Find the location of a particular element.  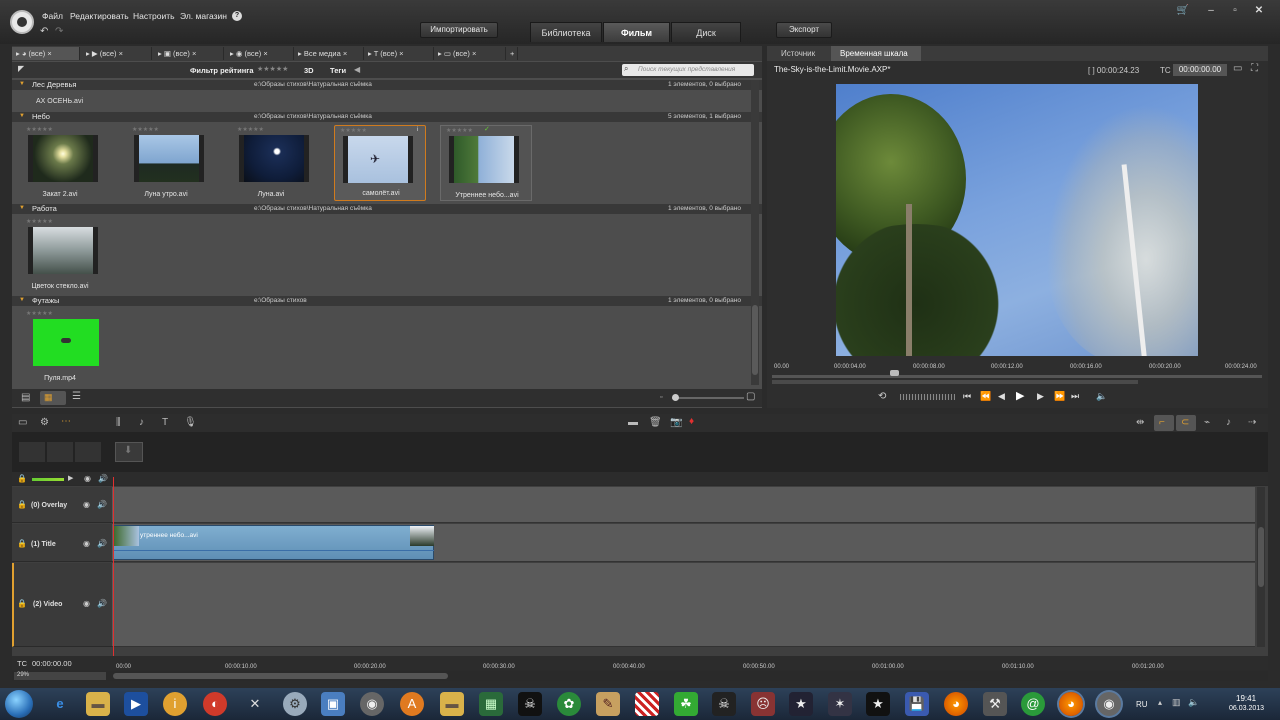

asset-thumbnail-airplane: ★★★★★ i ✈ самолёт.avi is located at coordinates (380, 163).